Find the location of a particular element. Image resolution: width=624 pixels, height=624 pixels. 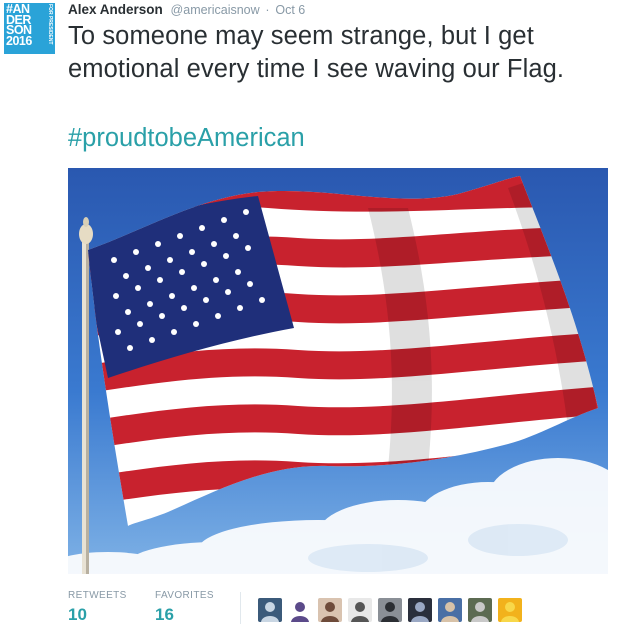

author-handle: @americaisnow is located at coordinates (215, 10).